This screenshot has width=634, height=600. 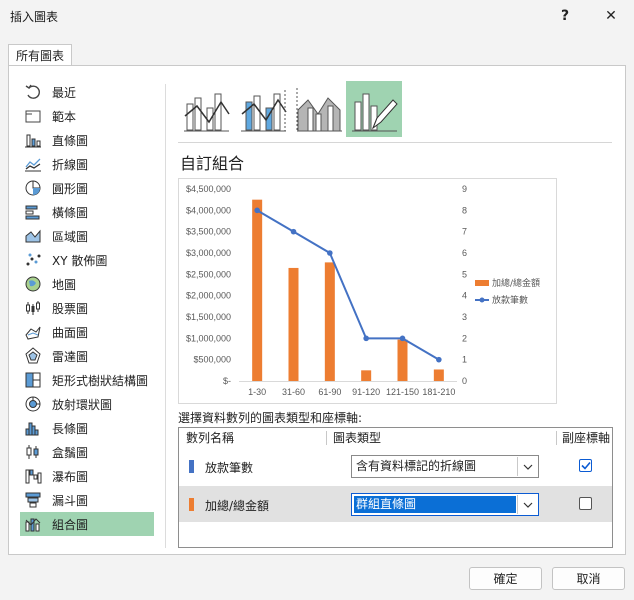 I want to click on y2-tick-label: 7, so click(x=464, y=232).